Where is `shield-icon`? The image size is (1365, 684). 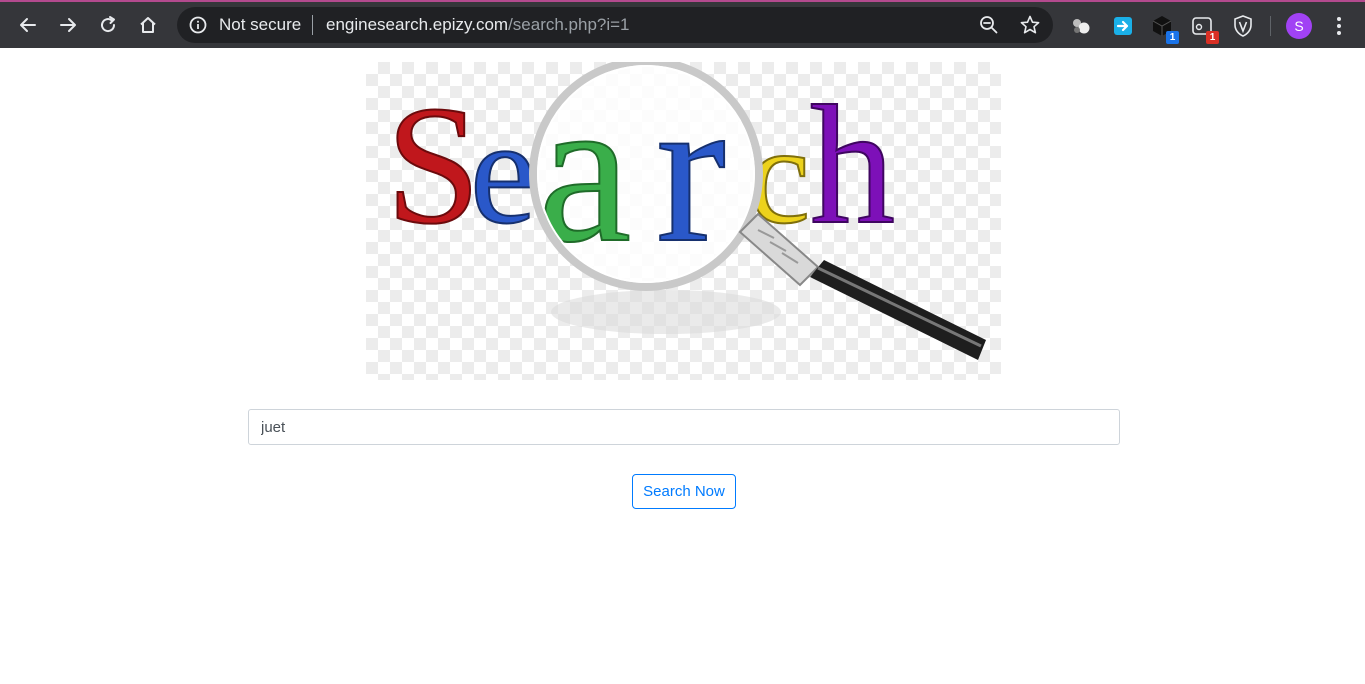
shield-icon is located at coordinates (1243, 26).